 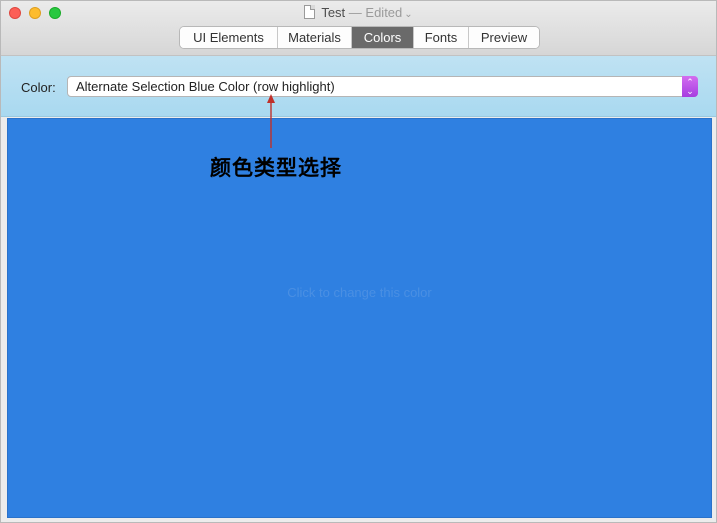 I want to click on tab-fonts: Fonts, so click(x=441, y=37).